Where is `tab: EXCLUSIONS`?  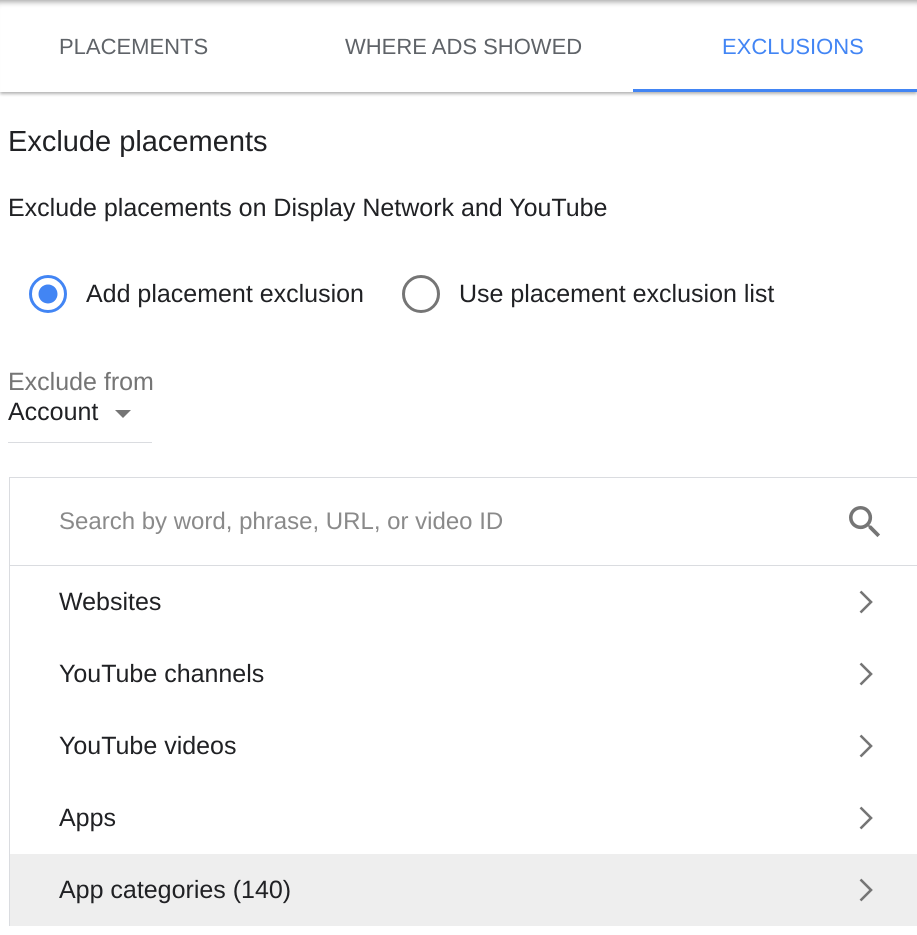
tab: EXCLUSIONS is located at coordinates (775, 46).